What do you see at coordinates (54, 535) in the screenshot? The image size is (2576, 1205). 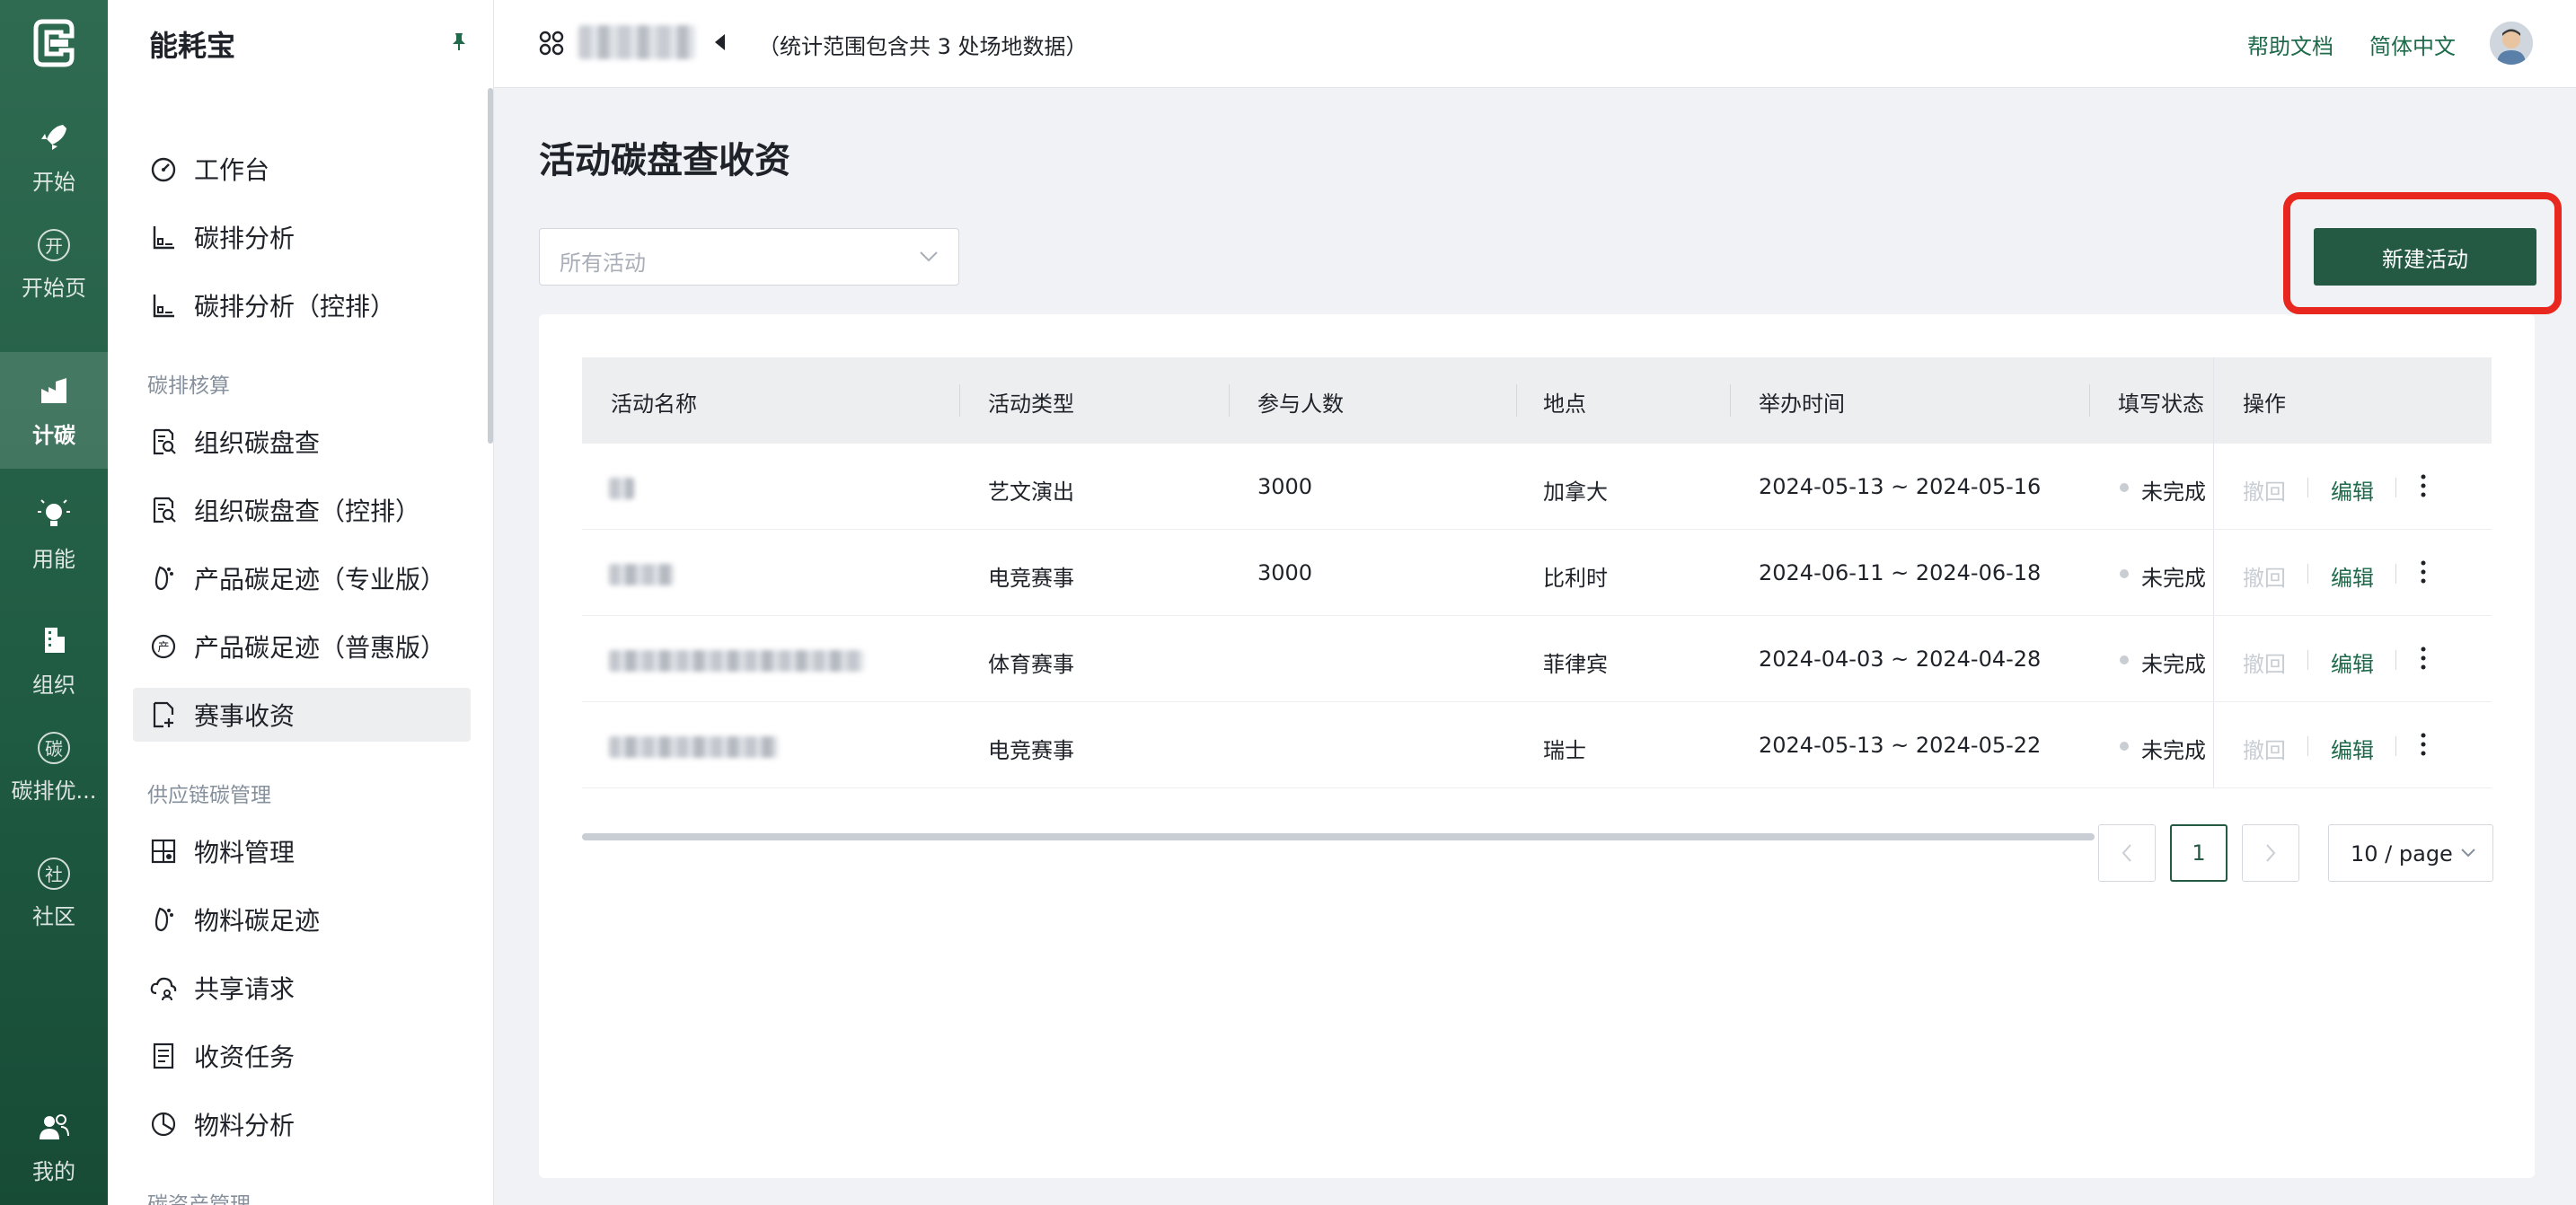 I see `rail-item-energy: 用能` at bounding box center [54, 535].